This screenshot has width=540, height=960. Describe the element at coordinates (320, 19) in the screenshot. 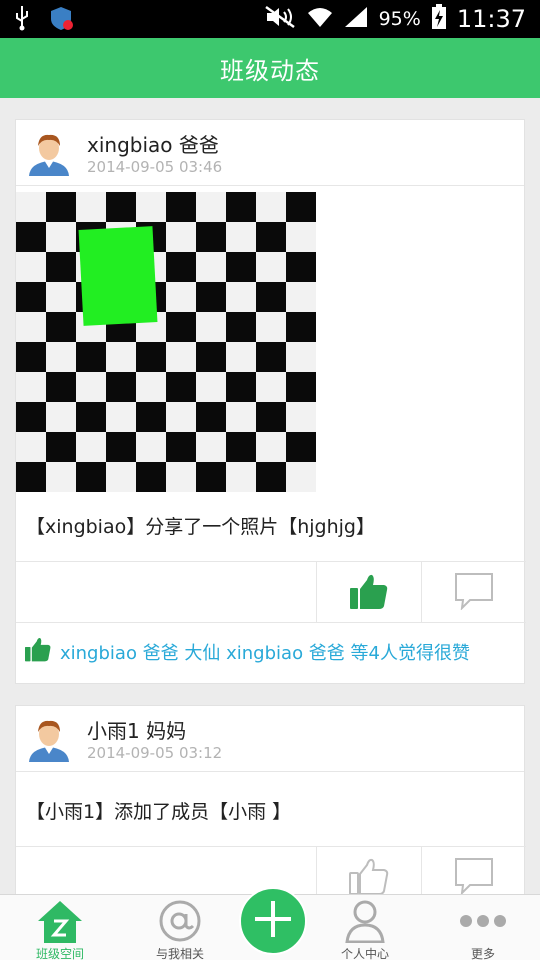

I see `wifi-icon` at that location.